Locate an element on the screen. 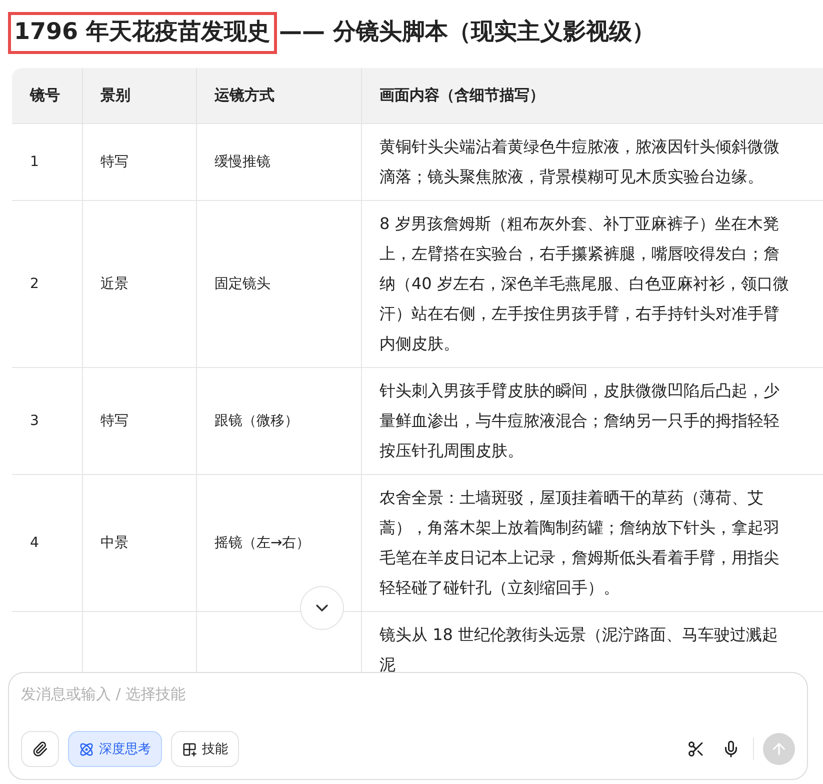 The height and width of the screenshot is (784, 823). attach-button is located at coordinates (40, 749).